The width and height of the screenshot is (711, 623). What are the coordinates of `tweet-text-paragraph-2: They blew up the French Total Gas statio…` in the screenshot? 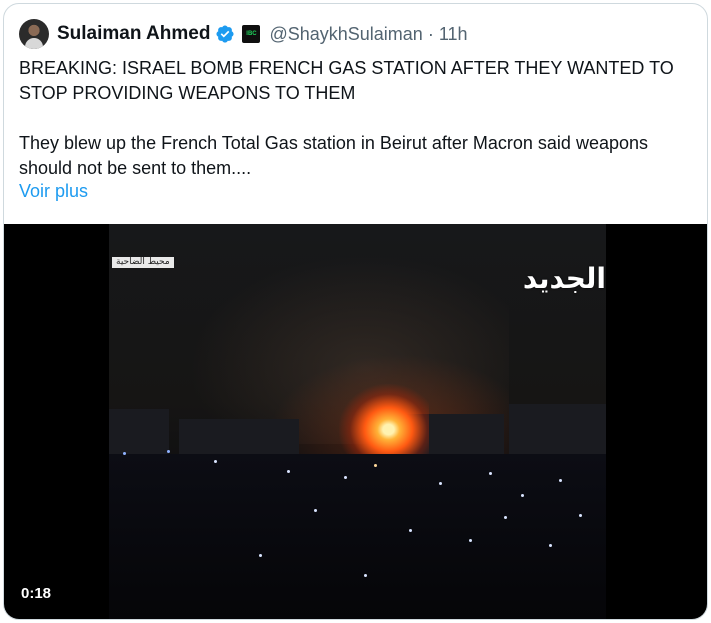 It's located at (333, 155).